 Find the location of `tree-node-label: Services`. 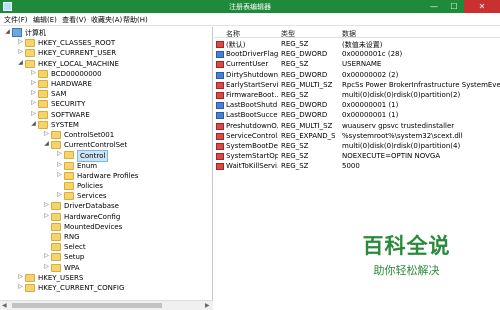

tree-node-label: Services is located at coordinates (92, 196).